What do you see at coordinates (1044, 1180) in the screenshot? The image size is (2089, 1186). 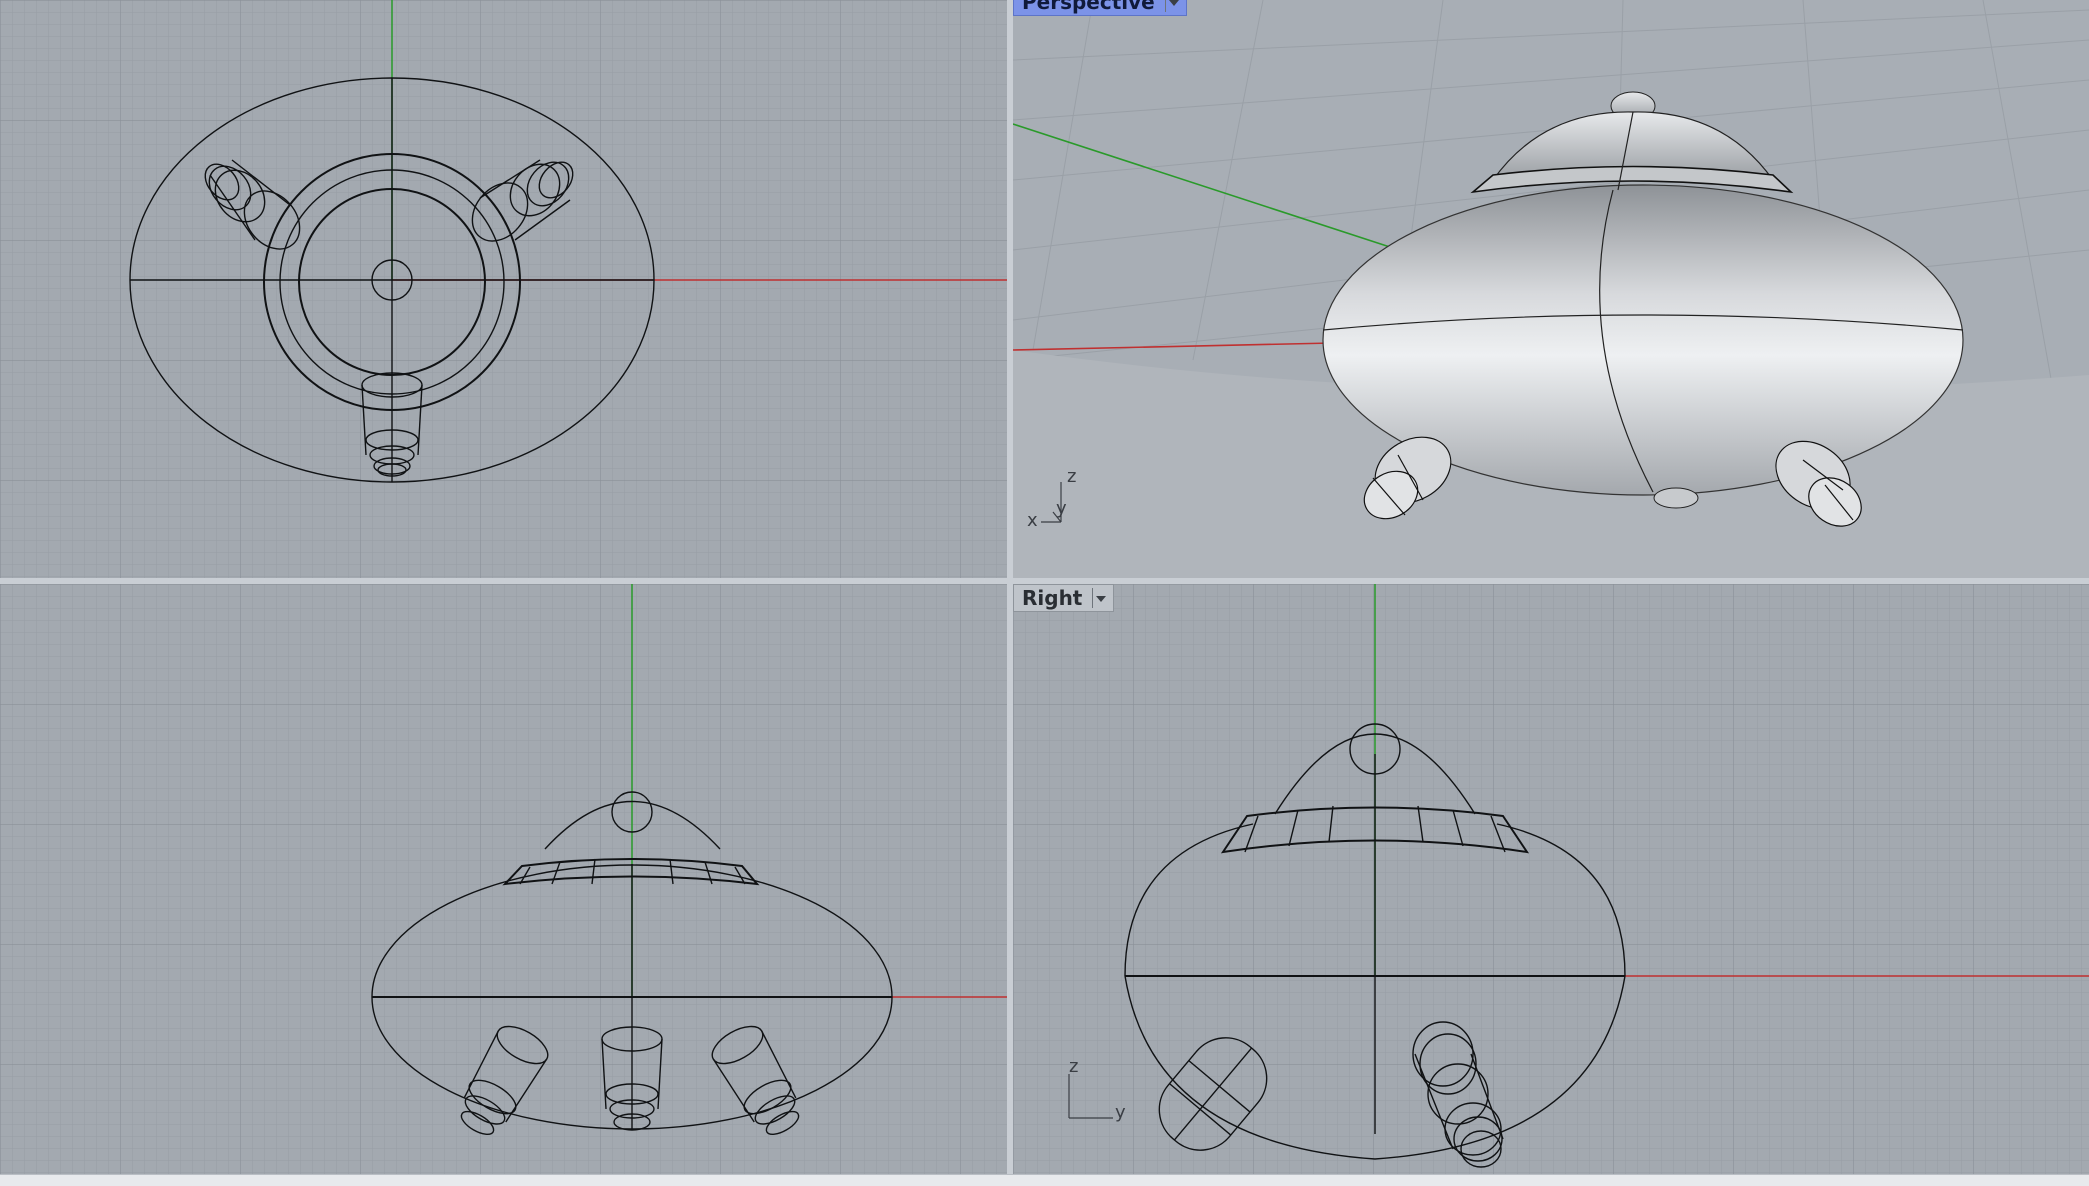 I see `status-bar` at bounding box center [1044, 1180].